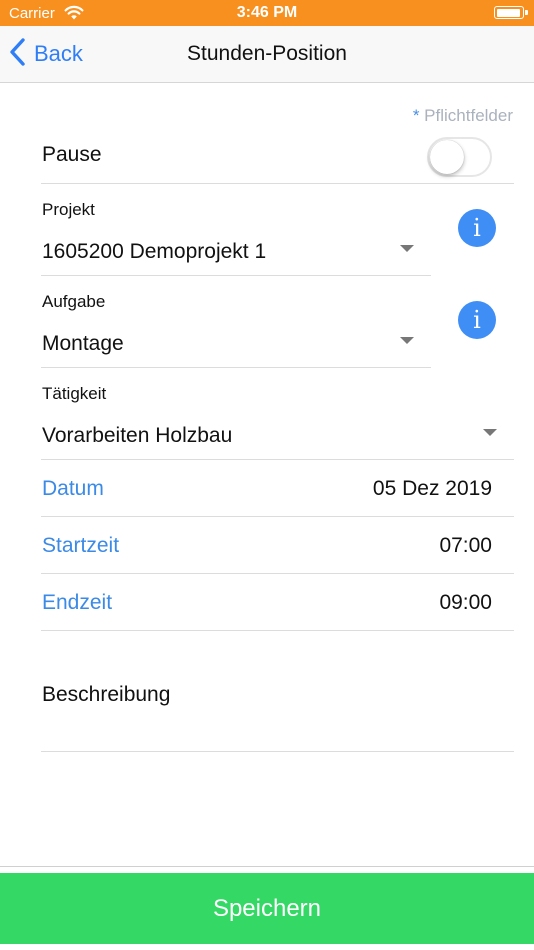  What do you see at coordinates (477, 228) in the screenshot?
I see `projekt-info-icon: i` at bounding box center [477, 228].